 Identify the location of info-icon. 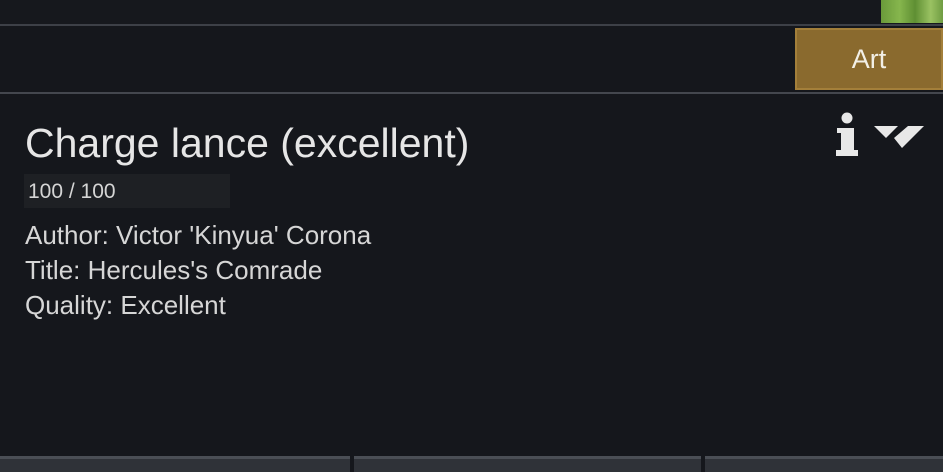
(847, 135).